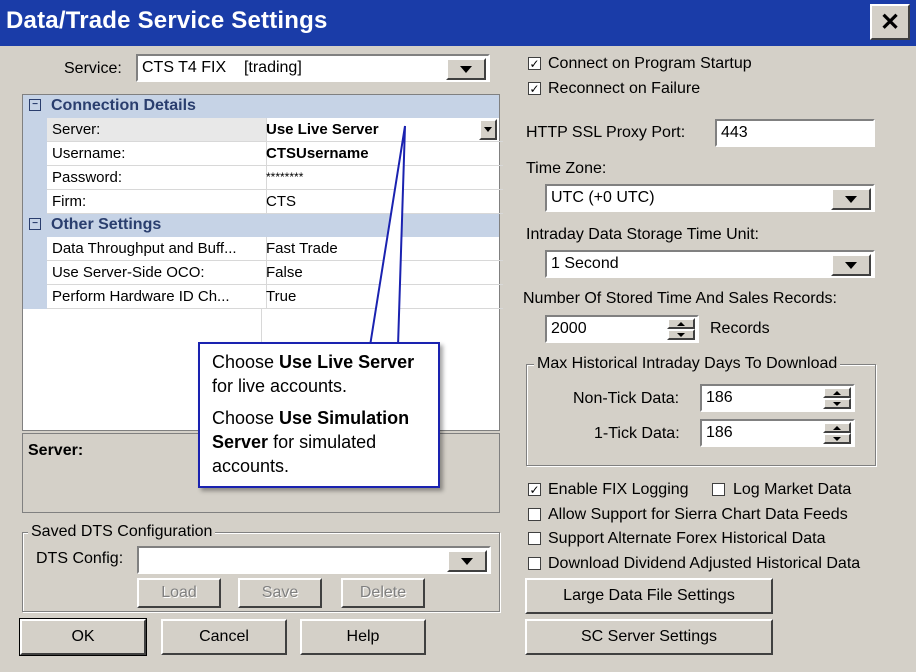 This screenshot has width=916, height=672. What do you see at coordinates (626, 398) in the screenshot?
I see `non-tick-label: Non-Tick Data:` at bounding box center [626, 398].